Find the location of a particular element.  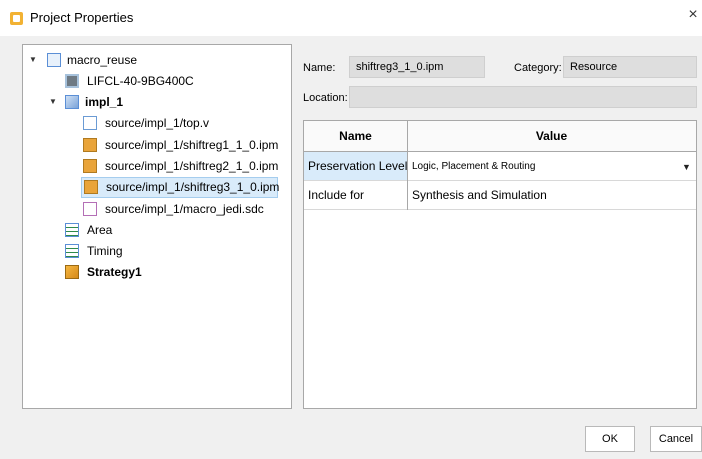

dropdown-value: Logic, Placement & Routing is located at coordinates (474, 166).